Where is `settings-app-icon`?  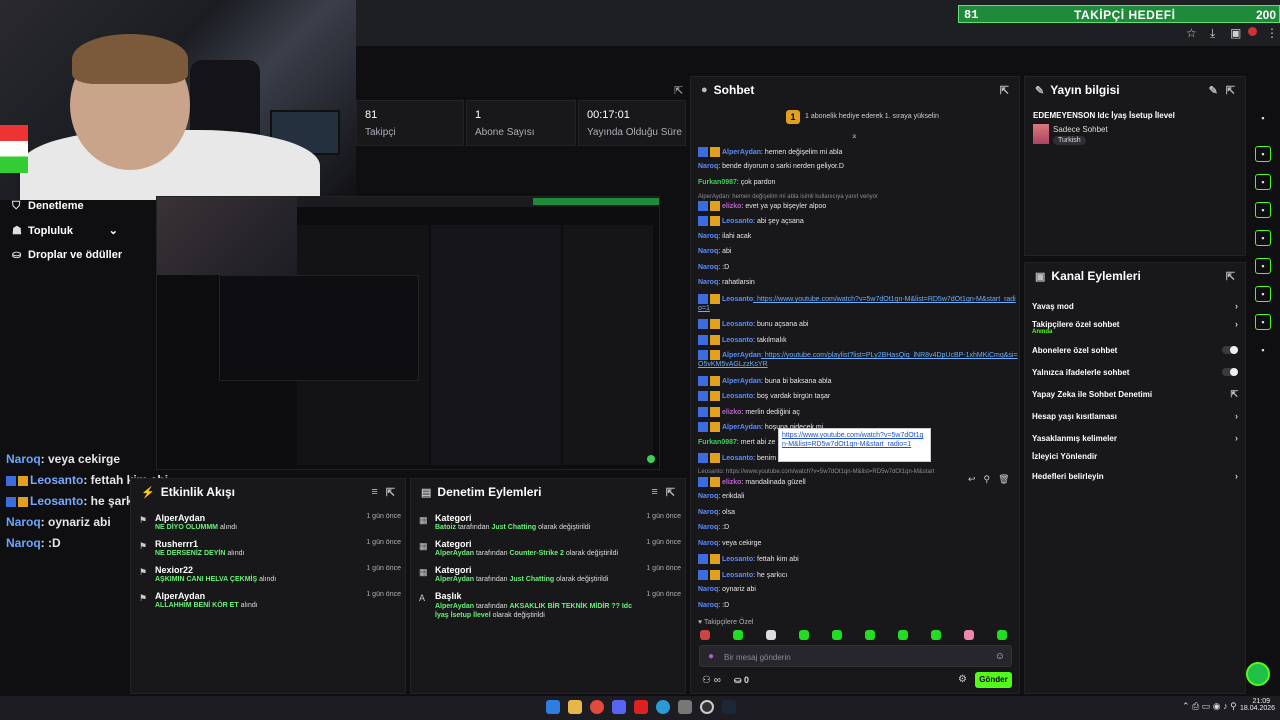 settings-app-icon is located at coordinates (685, 707).